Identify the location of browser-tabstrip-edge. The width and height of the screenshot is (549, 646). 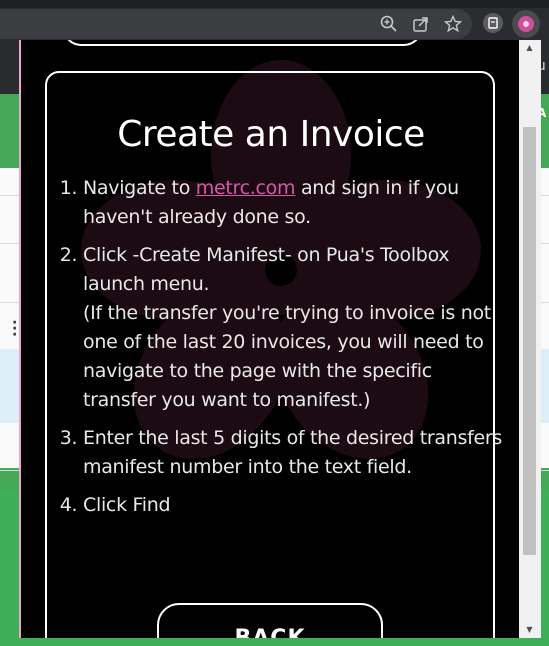
(274, 4).